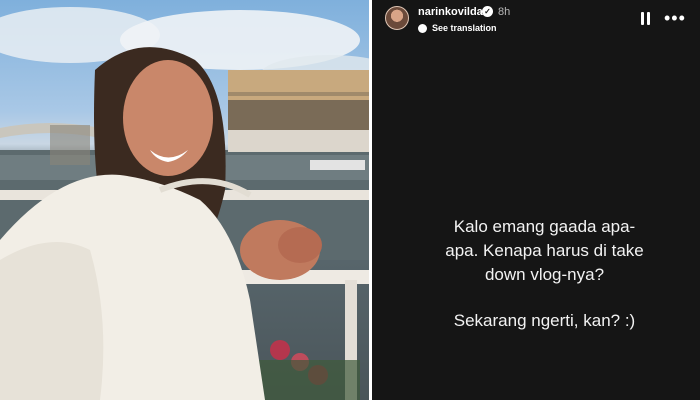  I want to click on translate-icon, so click(422, 28).